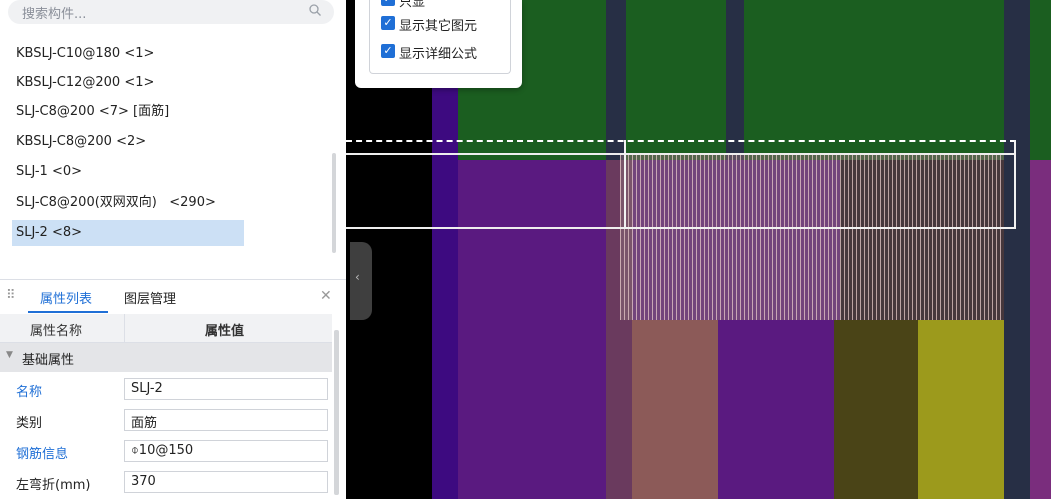  I want to click on component-item: SLJ-1 <0>, so click(49, 172).